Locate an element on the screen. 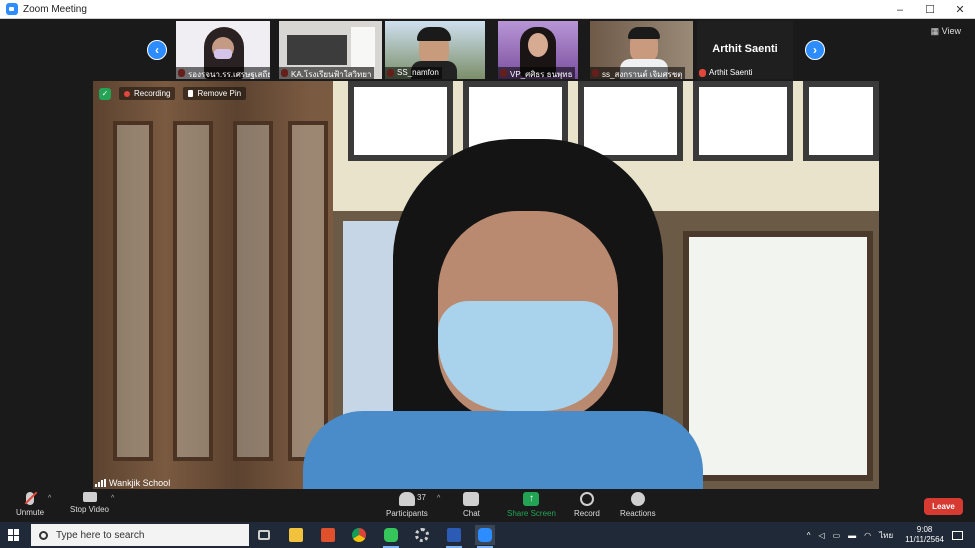 The width and height of the screenshot is (975, 548). share-screen-button: ↑ Share Screen is located at coordinates (531, 505).